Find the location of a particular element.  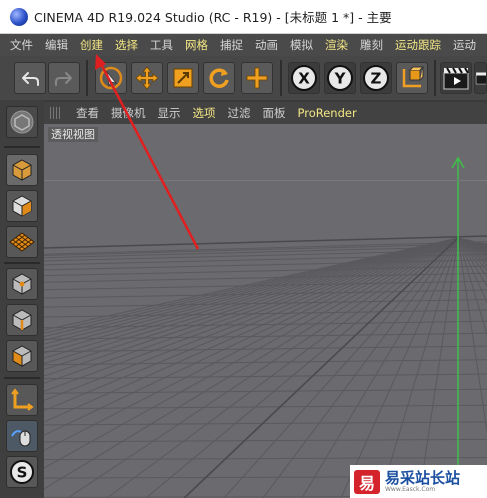

viewport-menu-panel: 面板 is located at coordinates (274, 113).